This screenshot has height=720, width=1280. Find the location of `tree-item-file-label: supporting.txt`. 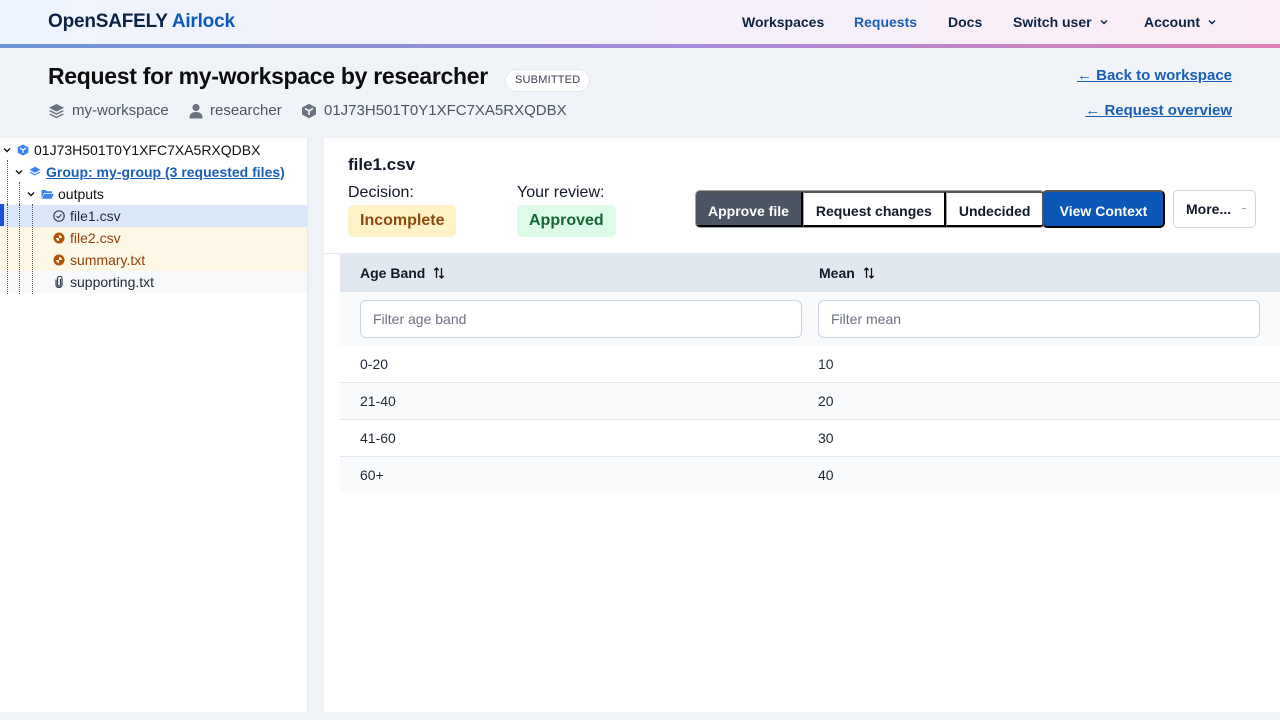

tree-item-file-label: supporting.txt is located at coordinates (112, 282).